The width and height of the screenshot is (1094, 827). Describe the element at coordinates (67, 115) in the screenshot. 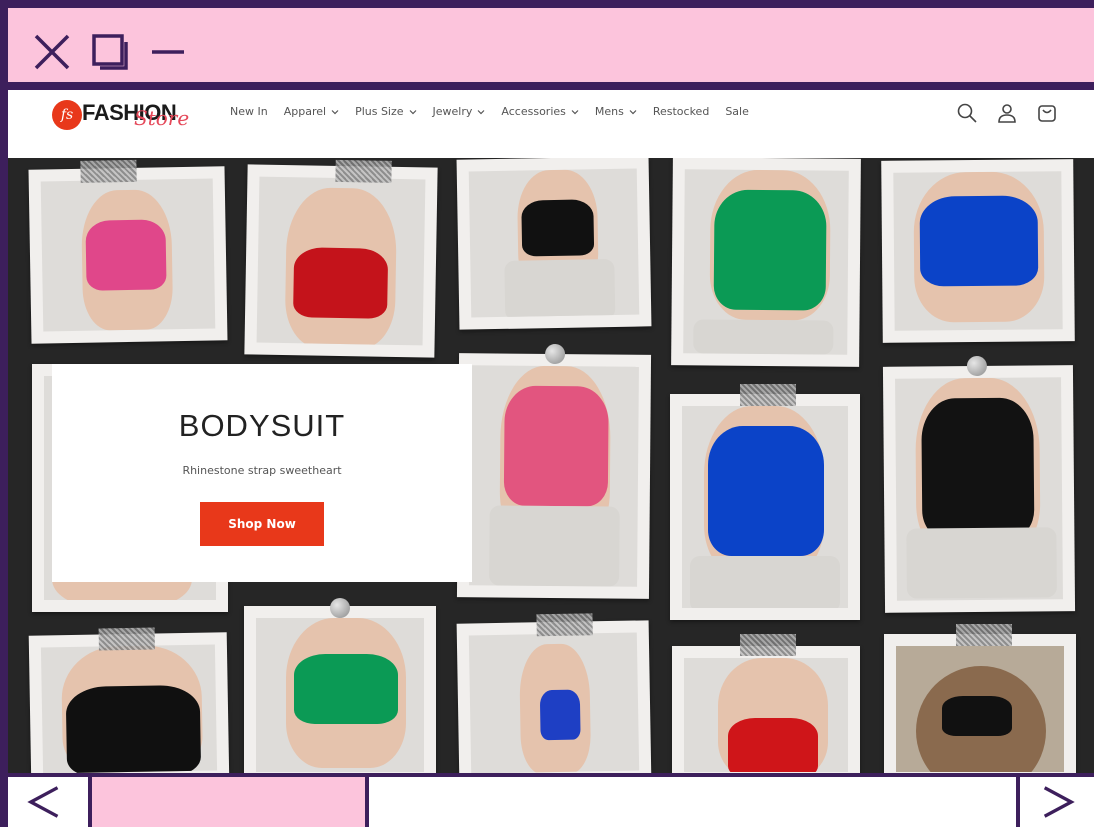

I see `logo-badge: fs` at that location.